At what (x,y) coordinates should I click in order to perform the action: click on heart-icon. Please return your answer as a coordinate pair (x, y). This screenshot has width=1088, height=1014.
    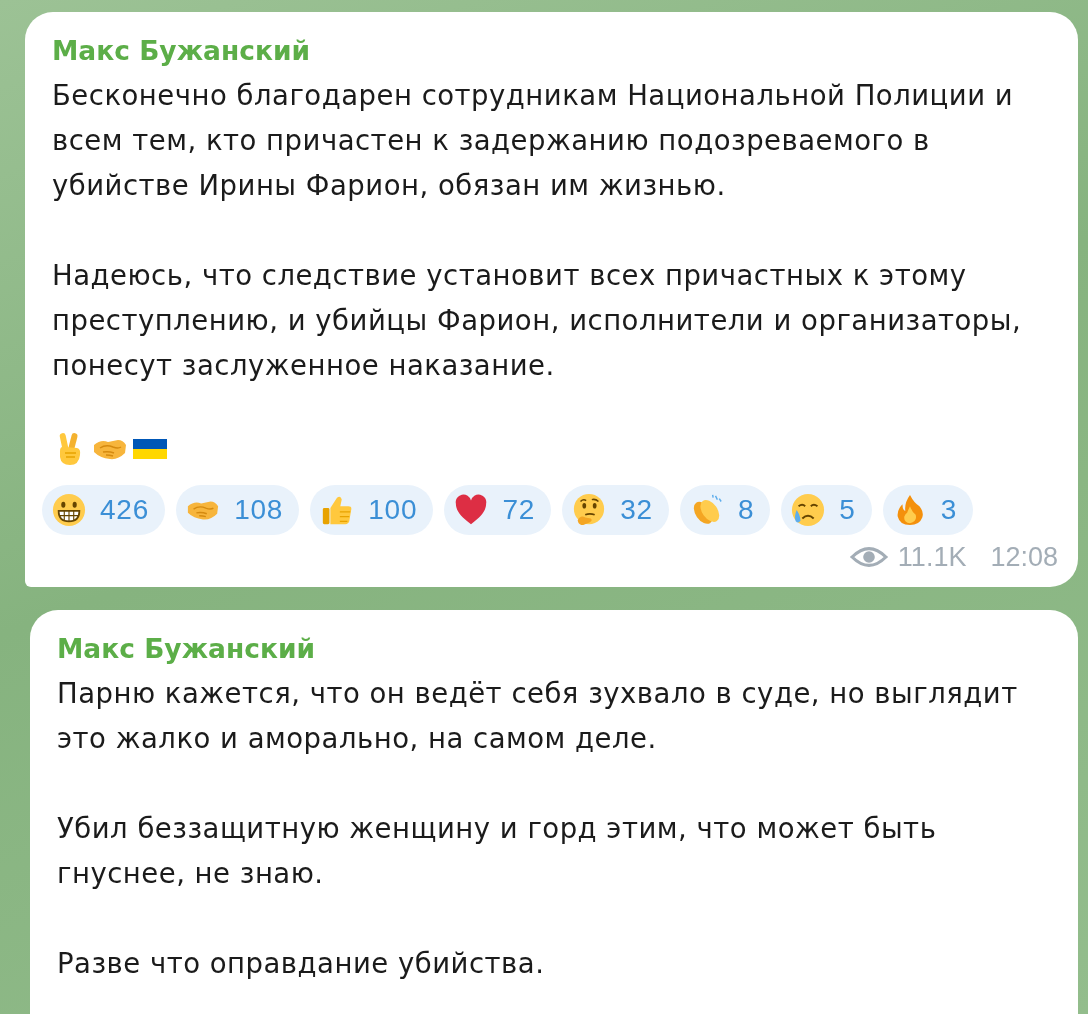
    Looking at the image, I should click on (471, 510).